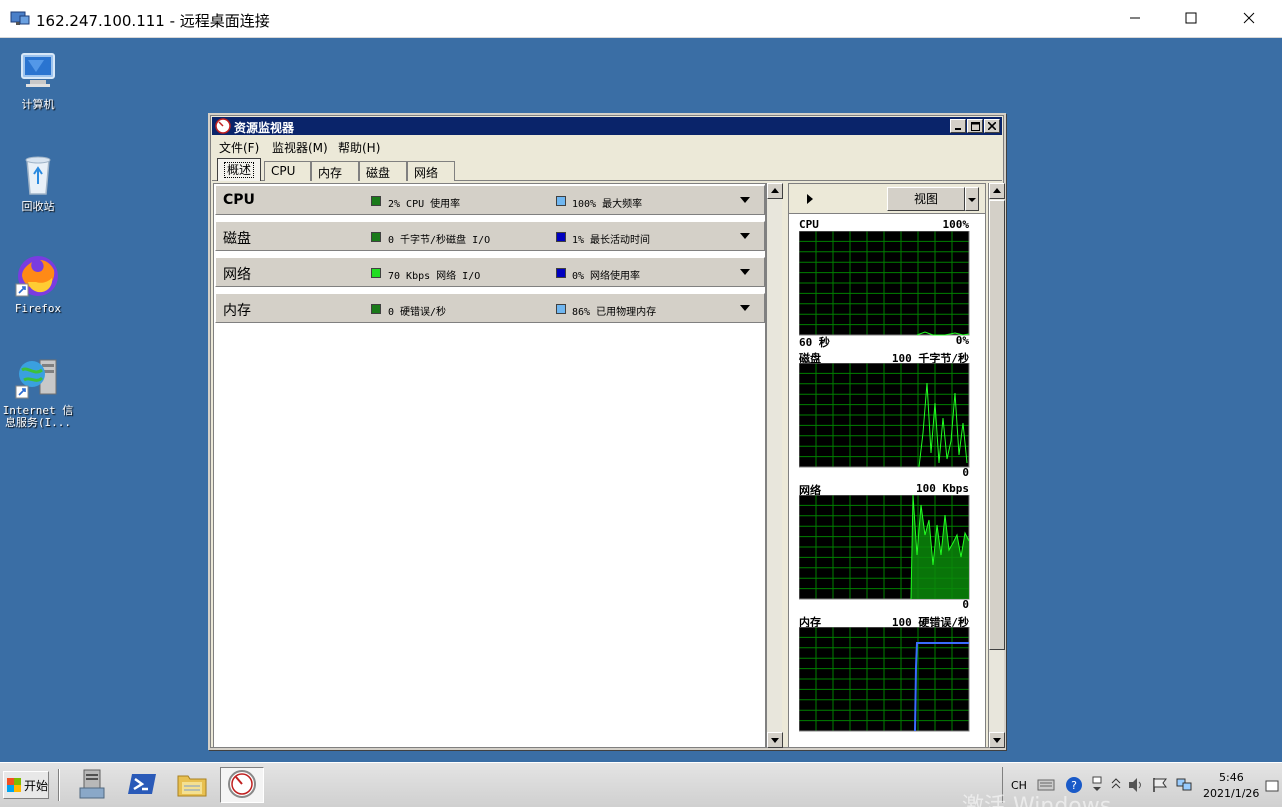  What do you see at coordinates (38, 79) in the screenshot?
I see `desktop-icon-computer: 计算机` at bounding box center [38, 79].